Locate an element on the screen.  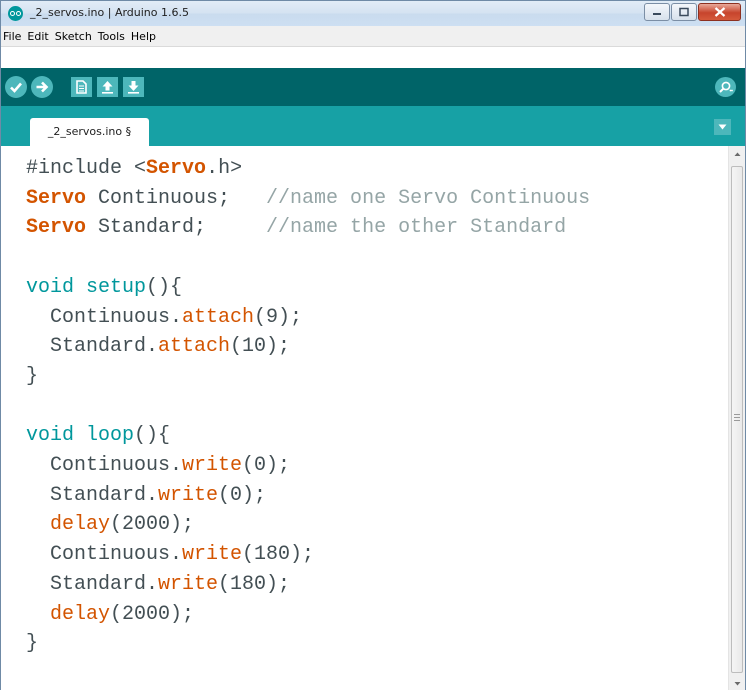
arduino-logo-icon is located at coordinates (15, 13).